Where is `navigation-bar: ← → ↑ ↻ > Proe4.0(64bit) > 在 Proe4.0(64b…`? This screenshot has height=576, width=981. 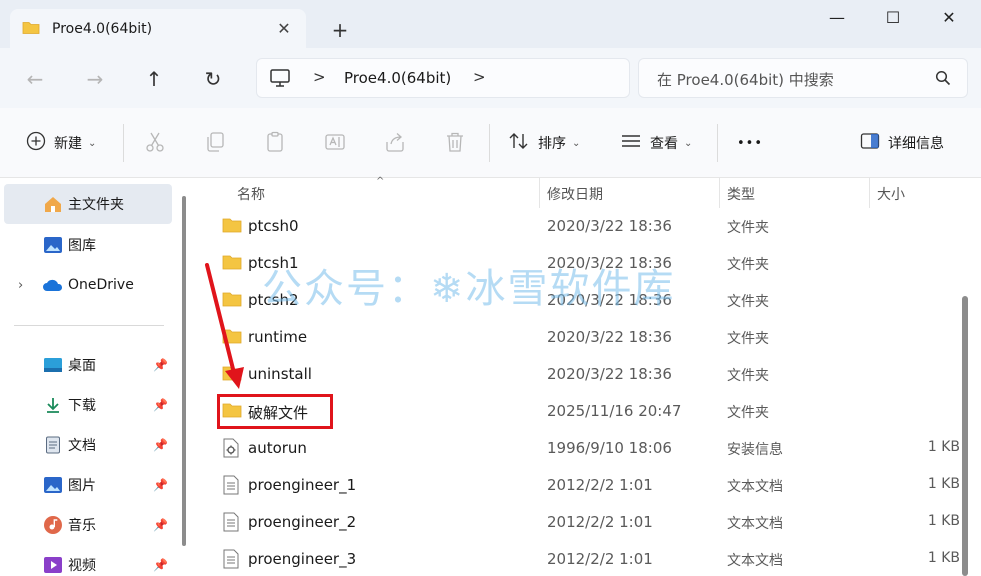
navigation-bar: ← → ↑ ↻ > Proe4.0(64bit) > 在 Proe4.0(64b… is located at coordinates (490, 78).